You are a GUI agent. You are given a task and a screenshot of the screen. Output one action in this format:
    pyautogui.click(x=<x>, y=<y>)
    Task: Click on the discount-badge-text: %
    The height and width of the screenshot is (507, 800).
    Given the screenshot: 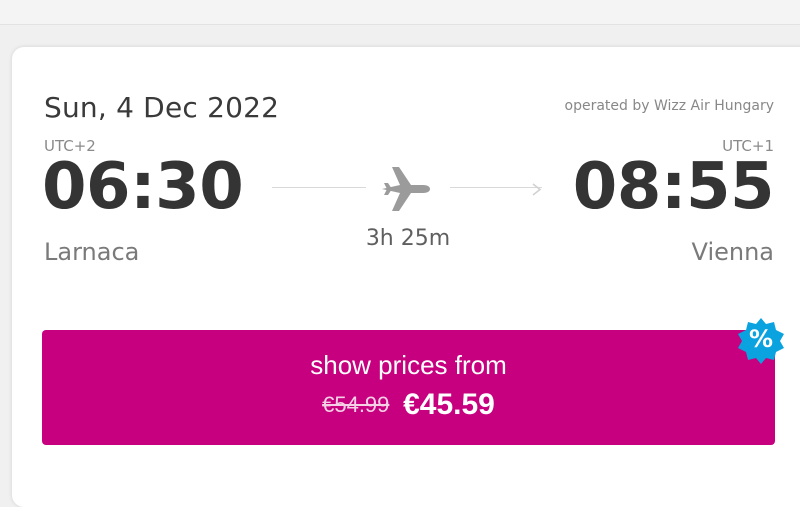 What is the action you would take?
    pyautogui.click(x=761, y=339)
    